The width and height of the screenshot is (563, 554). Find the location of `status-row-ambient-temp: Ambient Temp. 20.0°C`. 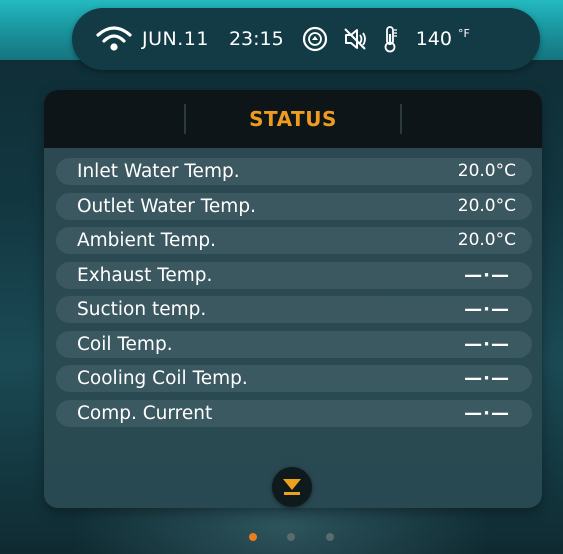

status-row-ambient-temp: Ambient Temp. 20.0°C is located at coordinates (294, 240).